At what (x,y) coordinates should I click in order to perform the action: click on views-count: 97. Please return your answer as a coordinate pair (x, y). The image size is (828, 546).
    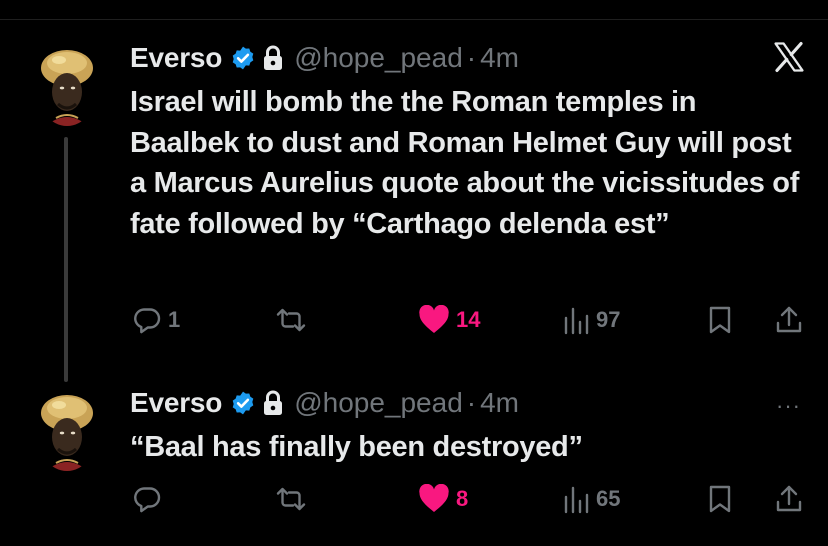
    Looking at the image, I should click on (608, 319).